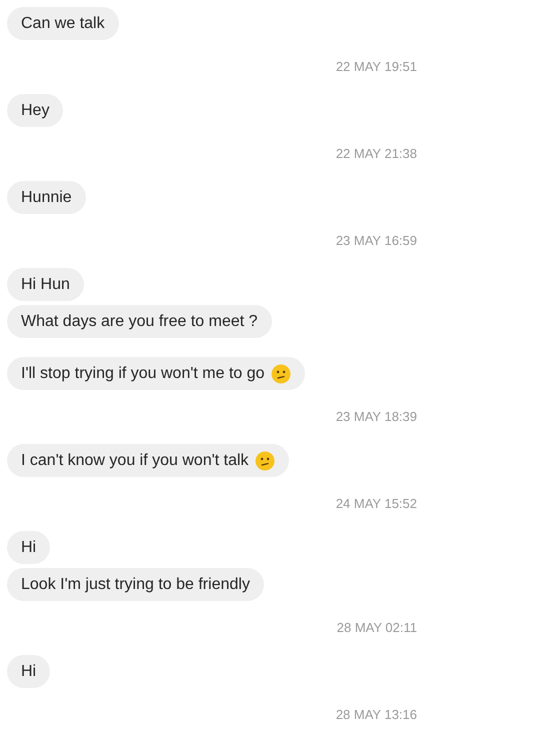  What do you see at coordinates (45, 284) in the screenshot?
I see `message-bubble: Hi Hun` at bounding box center [45, 284].